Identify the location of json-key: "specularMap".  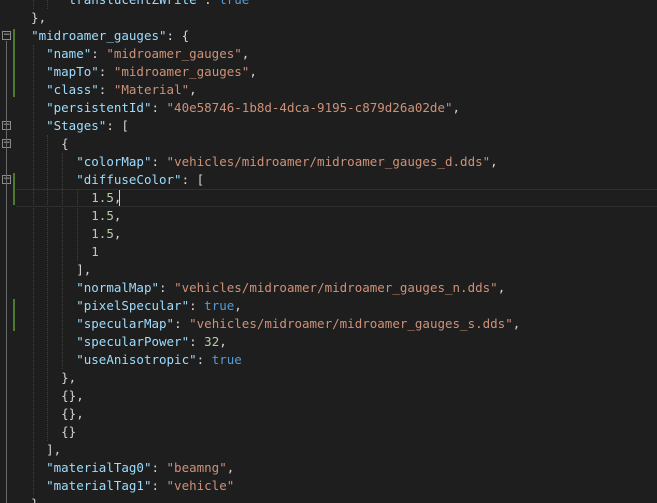
(125, 323).